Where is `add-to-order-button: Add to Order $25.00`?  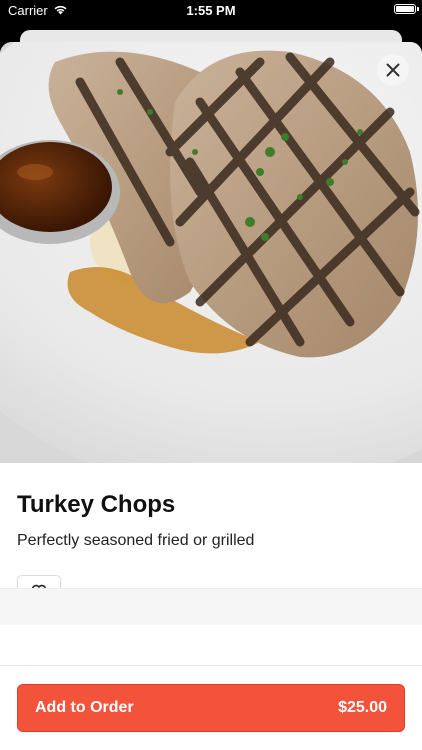
add-to-order-button: Add to Order $25.00 is located at coordinates (211, 708).